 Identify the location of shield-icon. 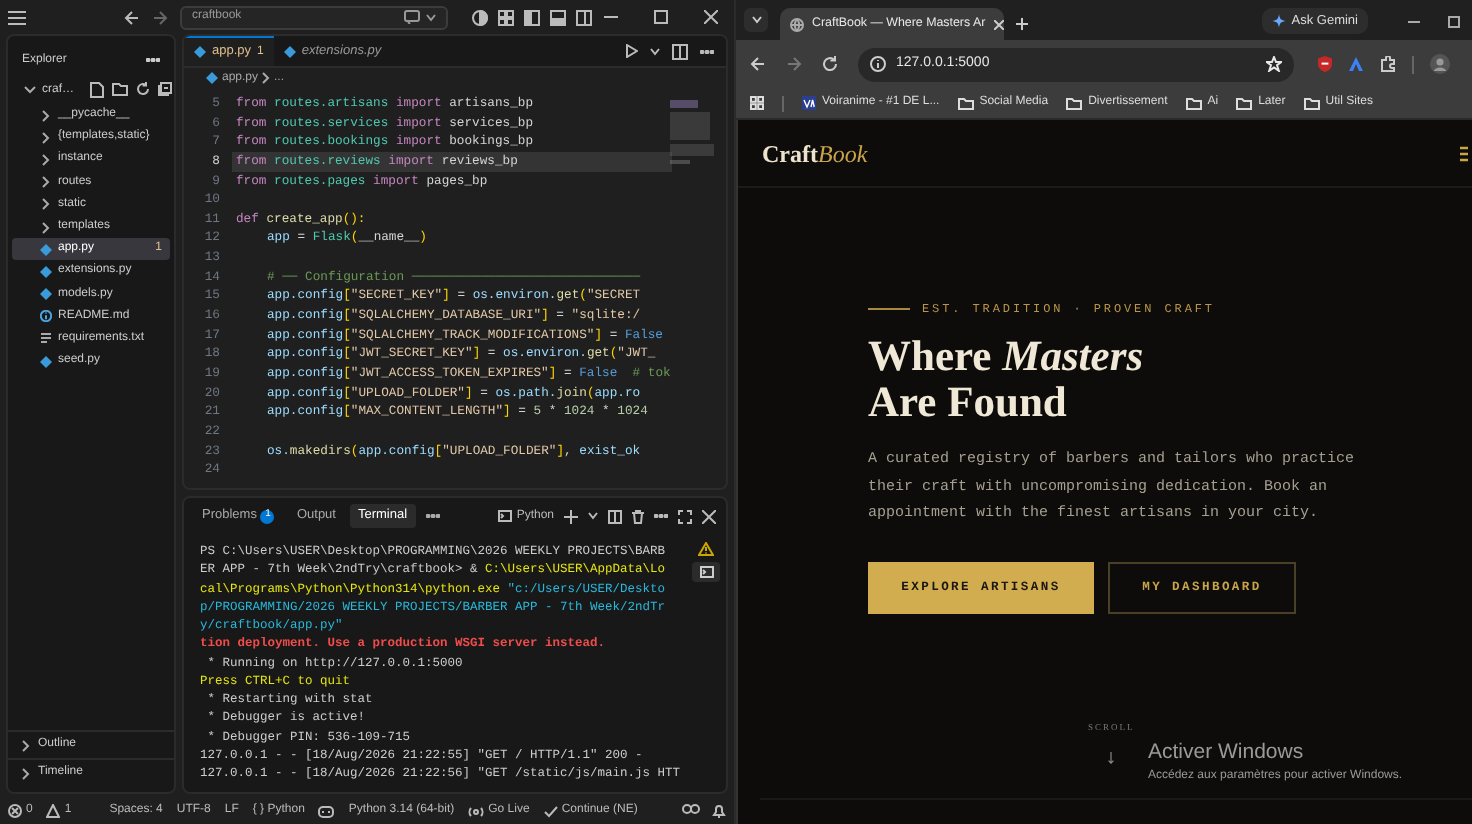
(1325, 64).